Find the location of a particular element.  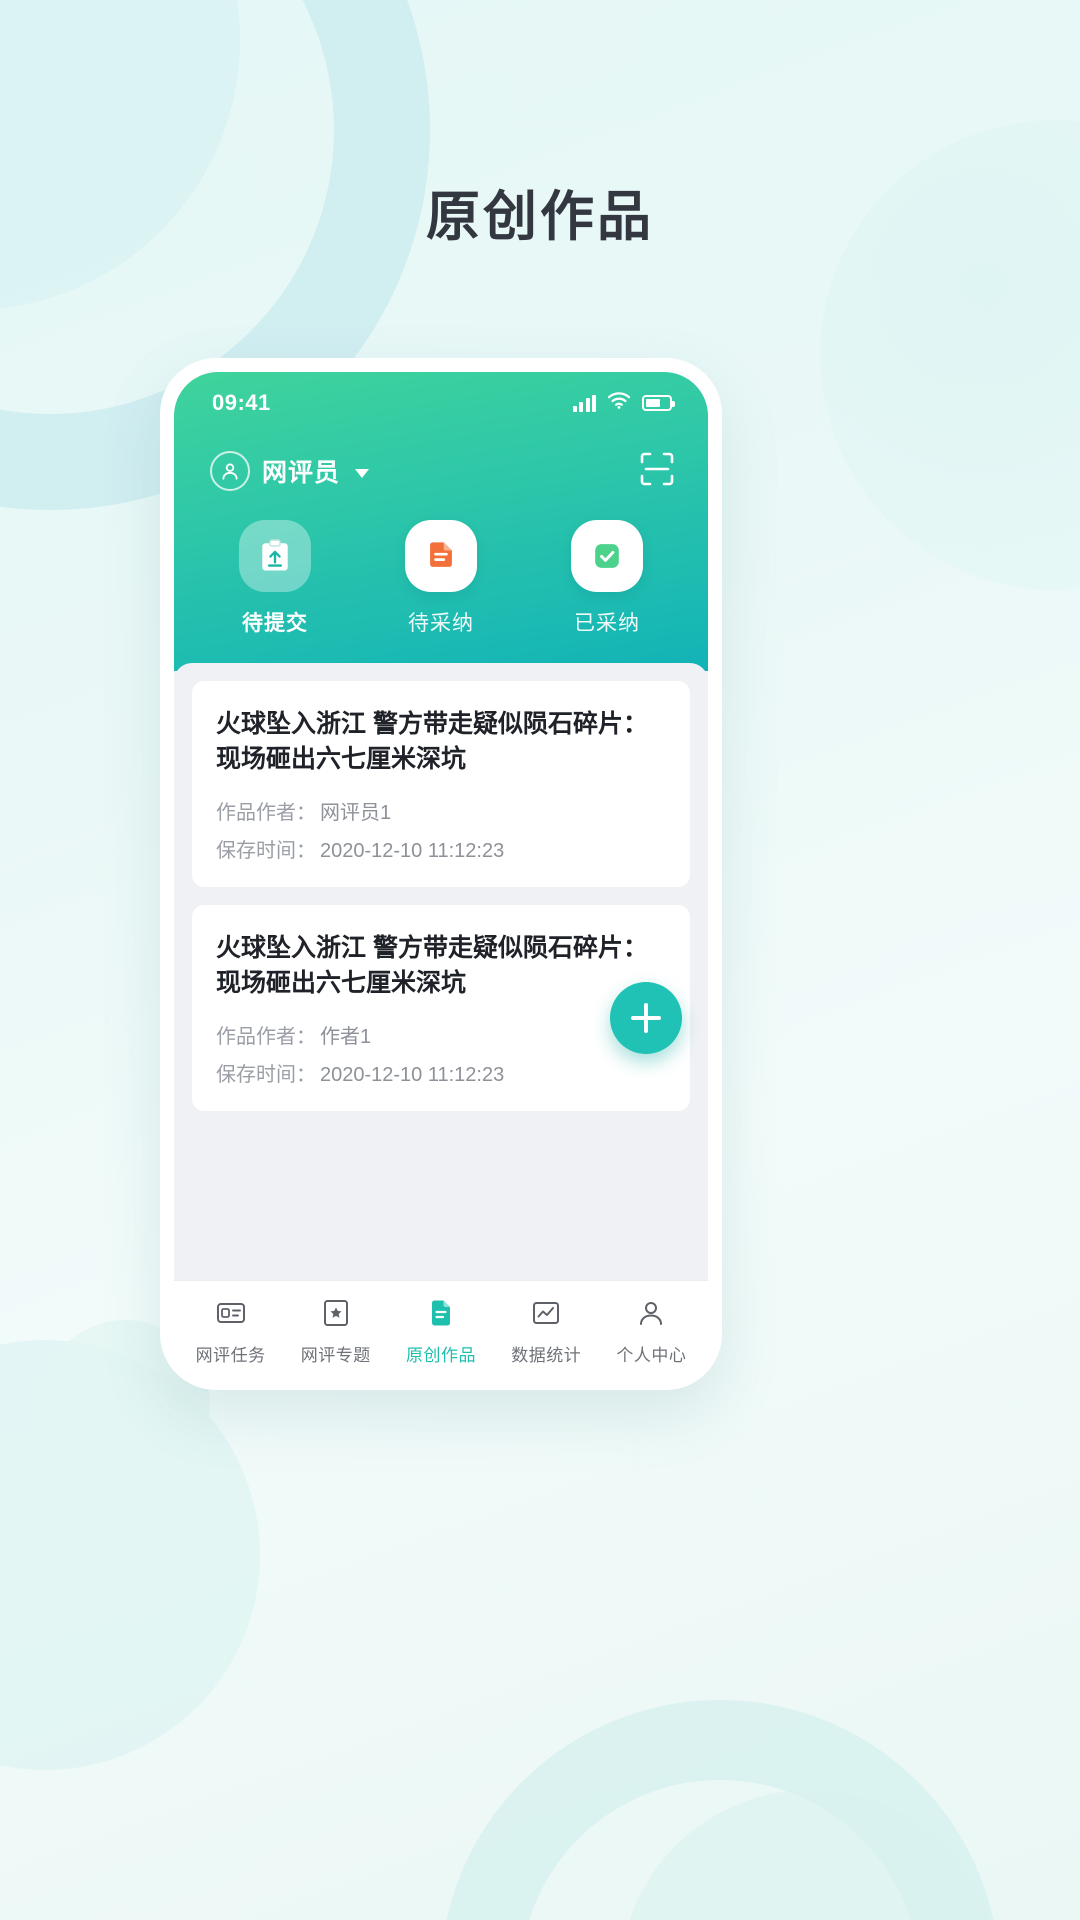

nav-item-tasks: 网评任务 is located at coordinates (230, 1331).